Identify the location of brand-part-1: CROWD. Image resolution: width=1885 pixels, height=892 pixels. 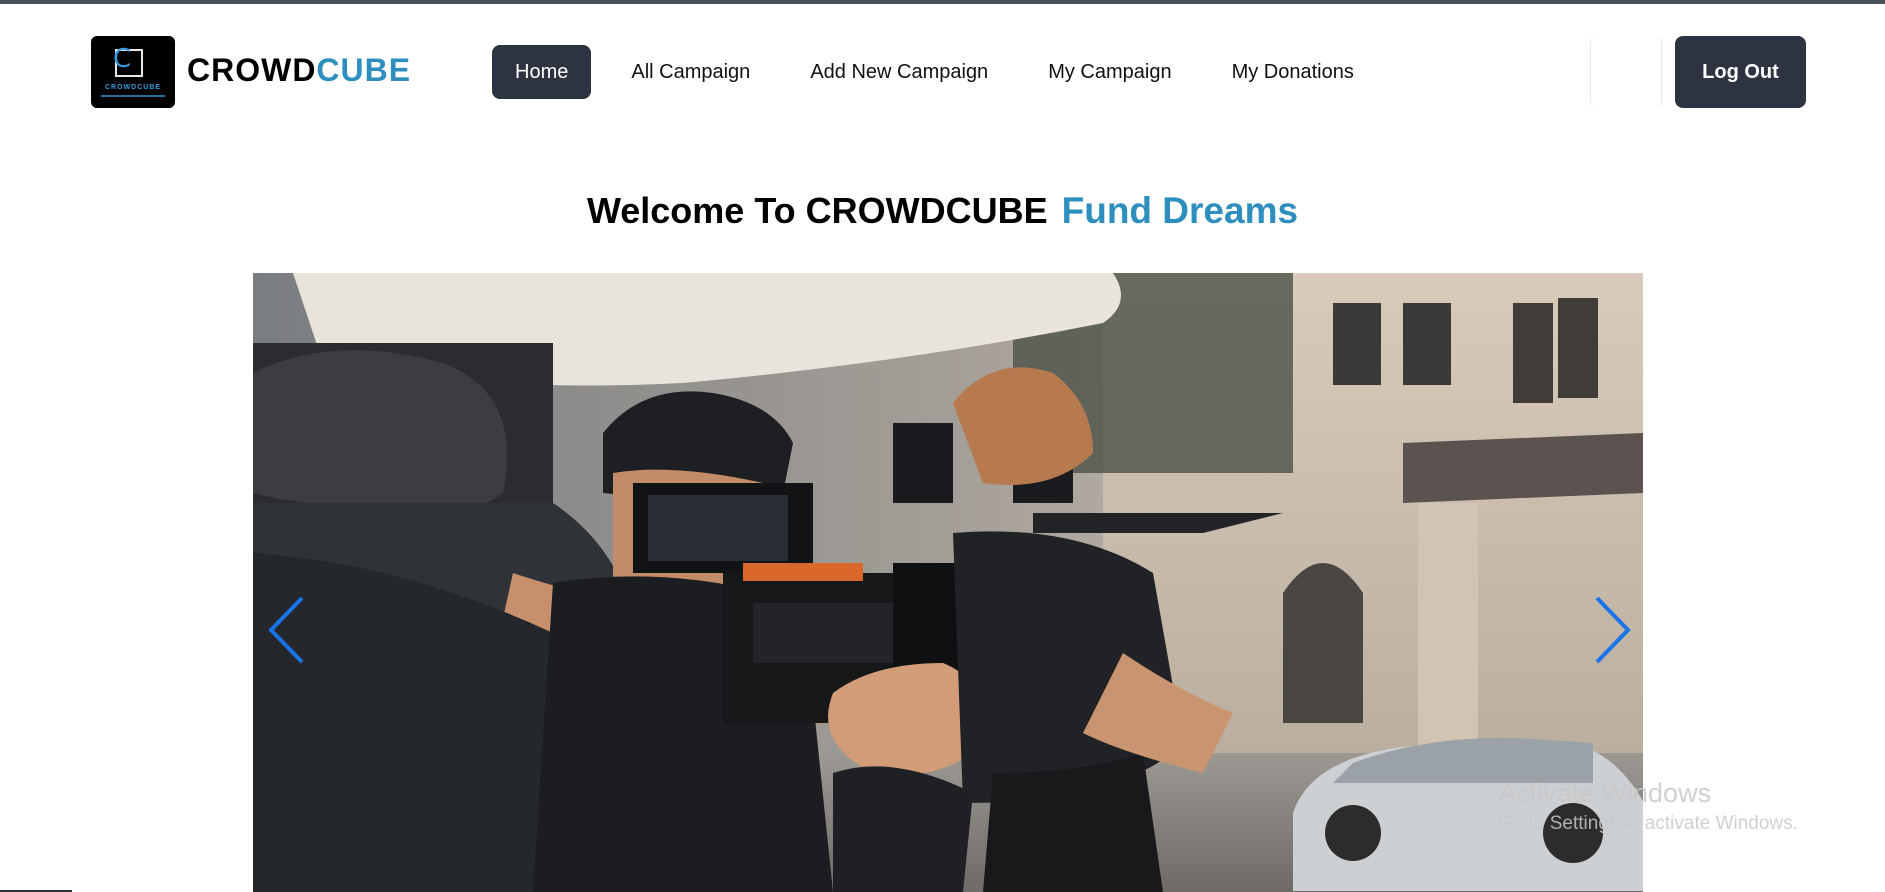
(252, 70).